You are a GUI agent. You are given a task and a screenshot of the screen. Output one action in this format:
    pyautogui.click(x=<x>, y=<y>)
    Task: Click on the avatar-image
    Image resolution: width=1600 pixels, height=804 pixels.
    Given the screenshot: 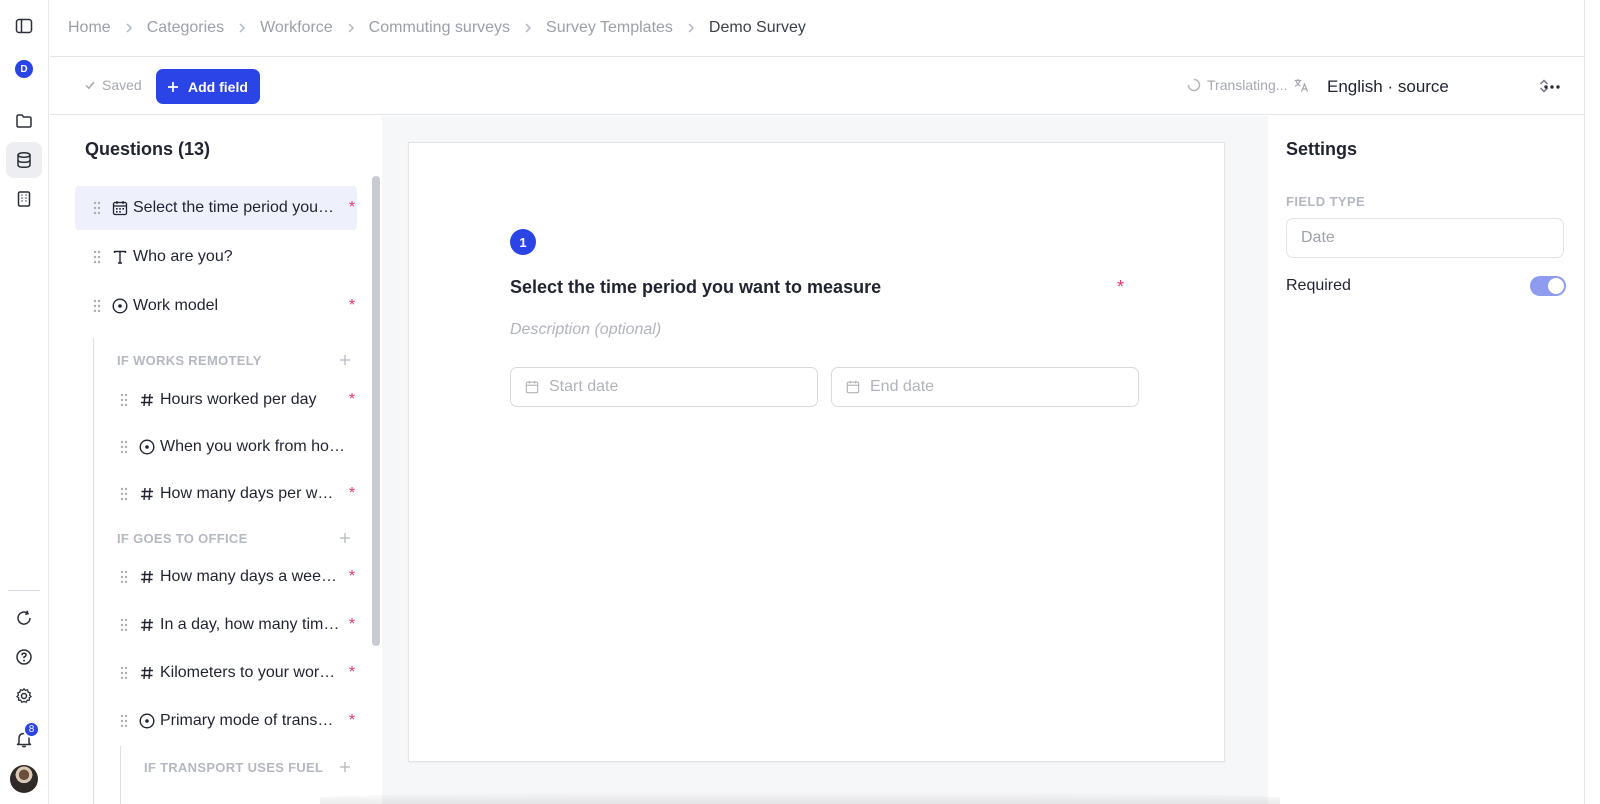 What is the action you would take?
    pyautogui.click(x=24, y=779)
    